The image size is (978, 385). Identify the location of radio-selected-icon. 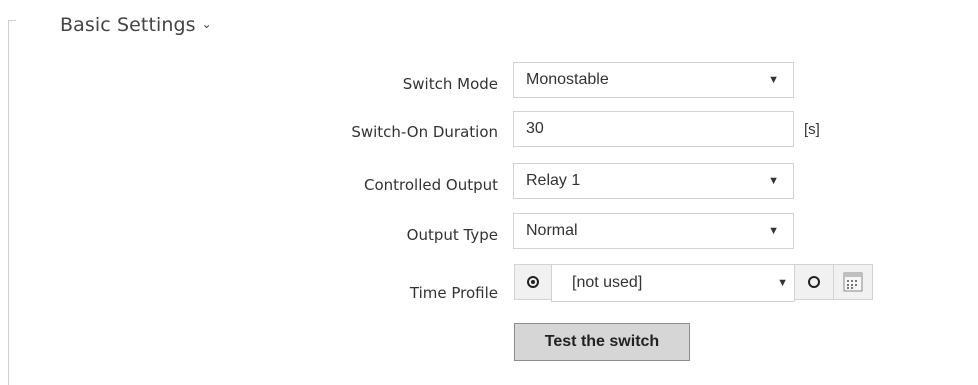
(533, 282).